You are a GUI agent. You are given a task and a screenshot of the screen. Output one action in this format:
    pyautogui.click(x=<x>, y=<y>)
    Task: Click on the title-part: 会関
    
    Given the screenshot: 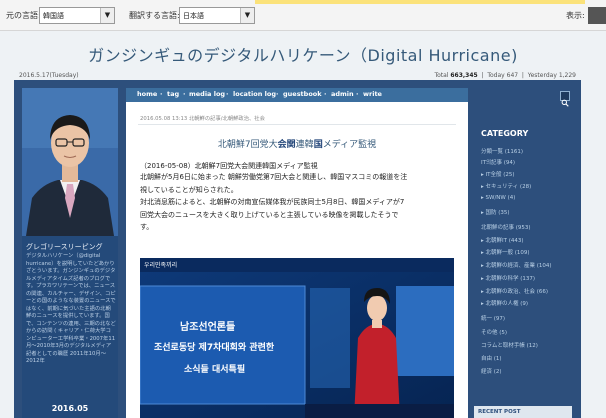 What is the action you would take?
    pyautogui.click(x=286, y=145)
    